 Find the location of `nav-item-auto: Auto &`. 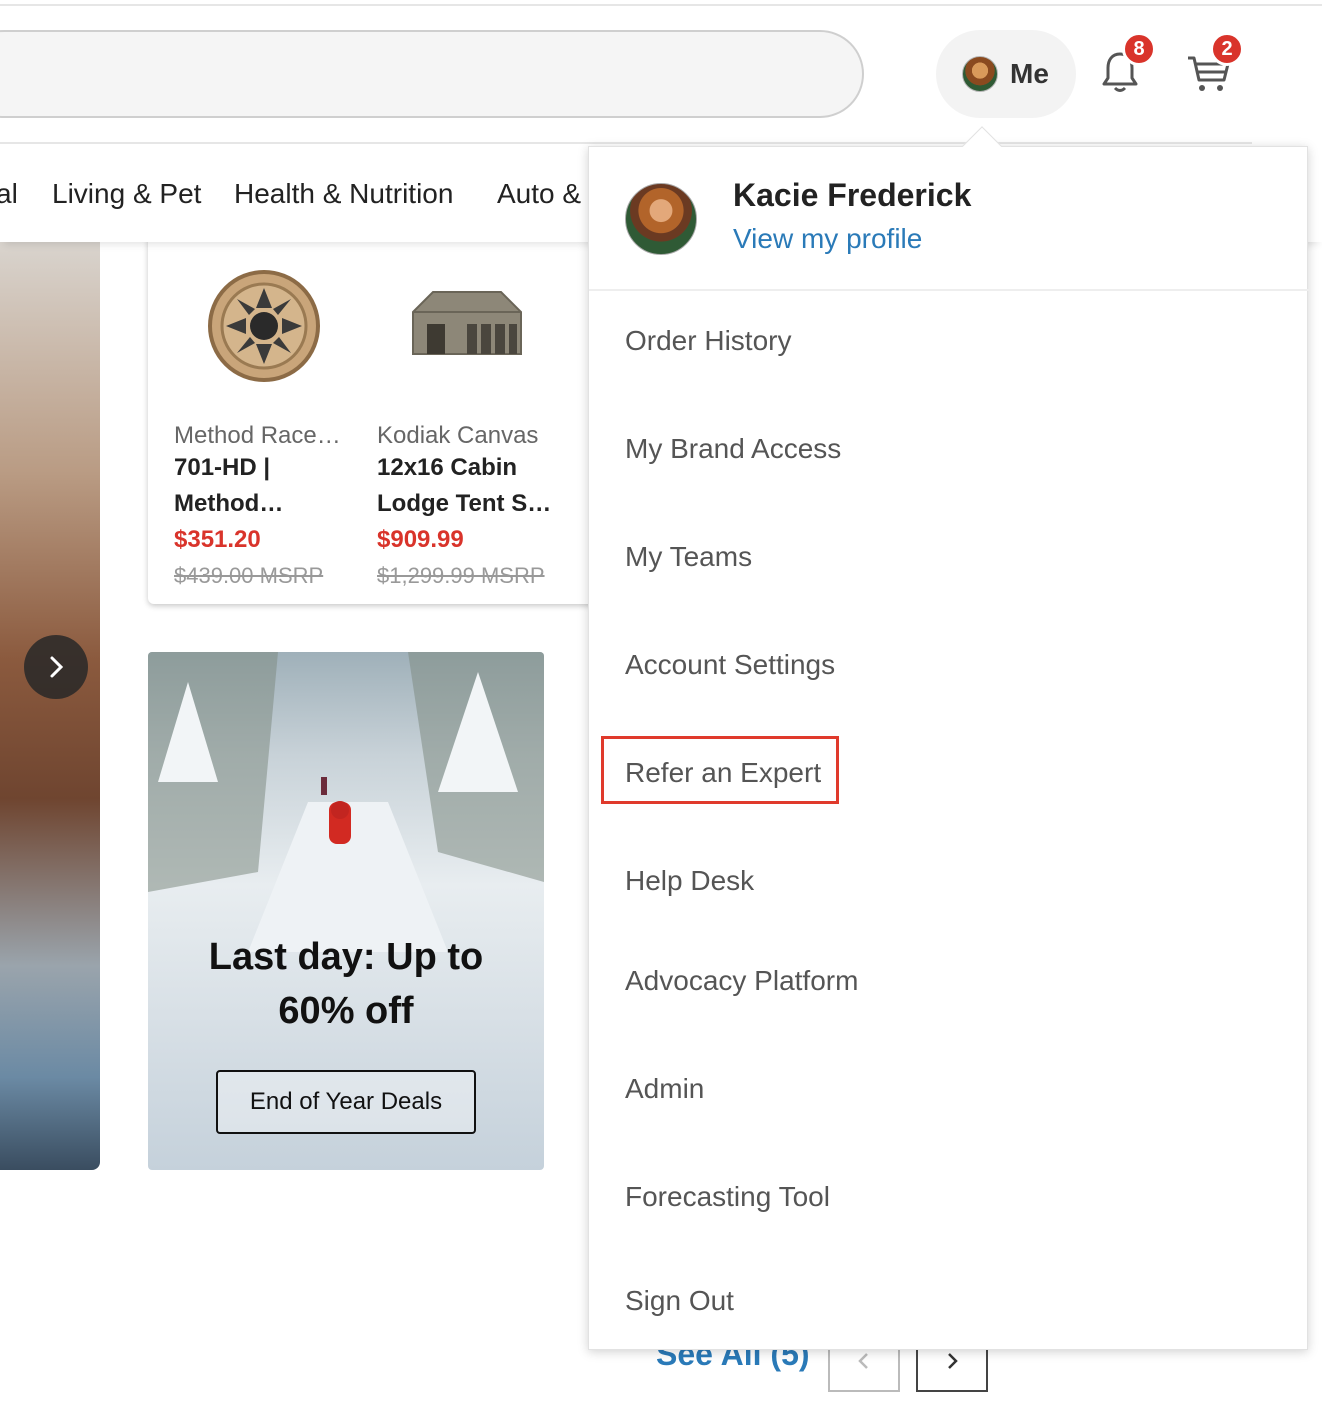

nav-item-auto: Auto & is located at coordinates (539, 194).